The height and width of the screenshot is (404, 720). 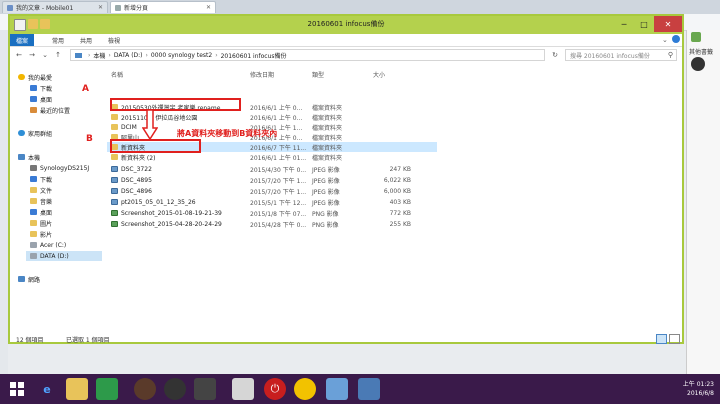 What do you see at coordinates (698, 389) in the screenshot?
I see `system-clock: 上午 01:23 2016/6/8` at bounding box center [698, 389].